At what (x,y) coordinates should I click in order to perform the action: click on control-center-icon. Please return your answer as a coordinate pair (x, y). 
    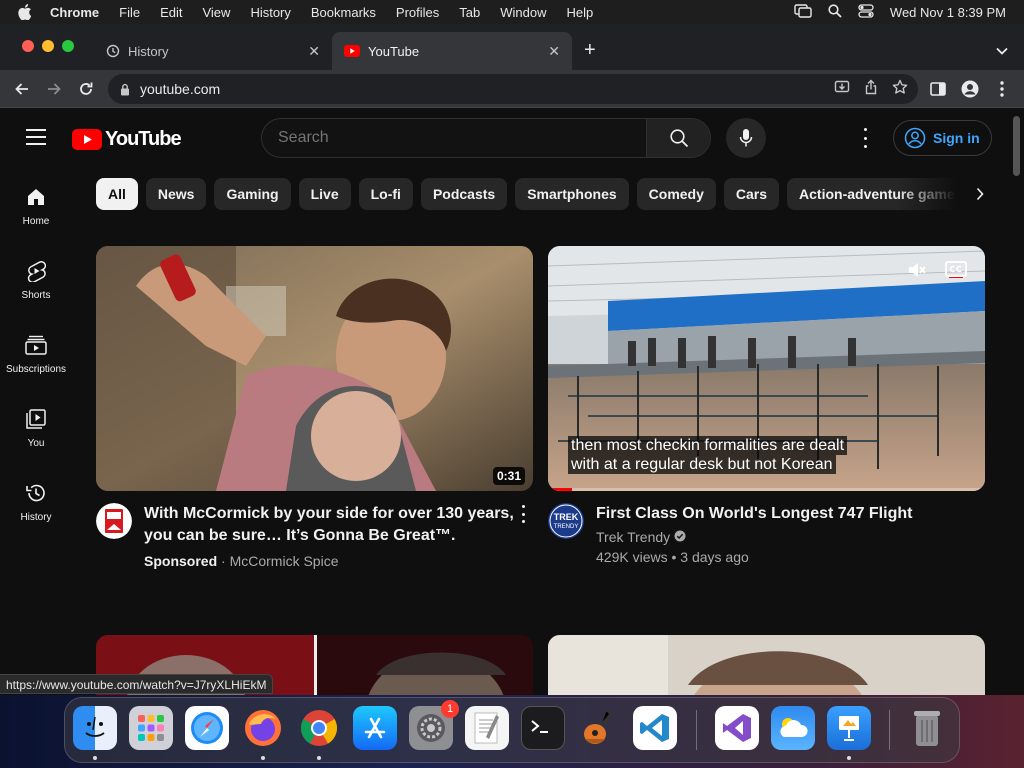
    Looking at the image, I should click on (866, 12).